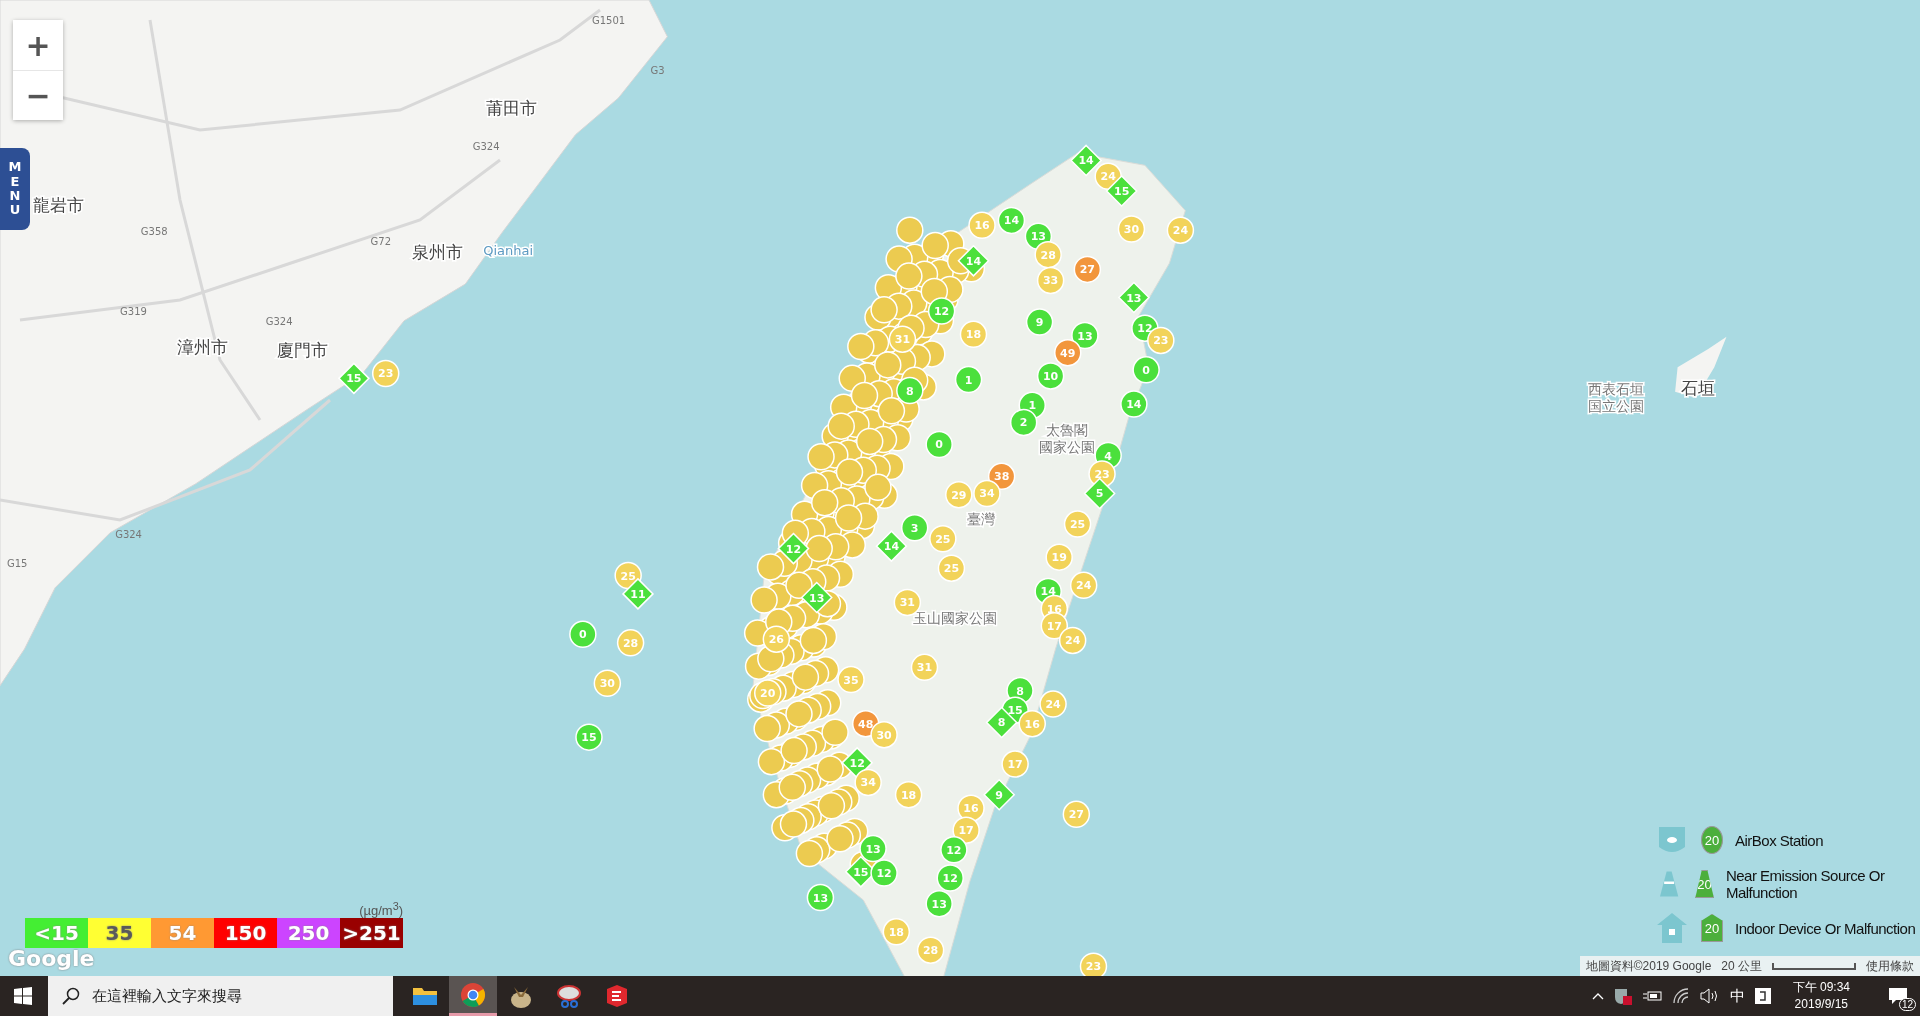 The image size is (1920, 1016). I want to click on place-label: 国立公園, so click(1616, 406).